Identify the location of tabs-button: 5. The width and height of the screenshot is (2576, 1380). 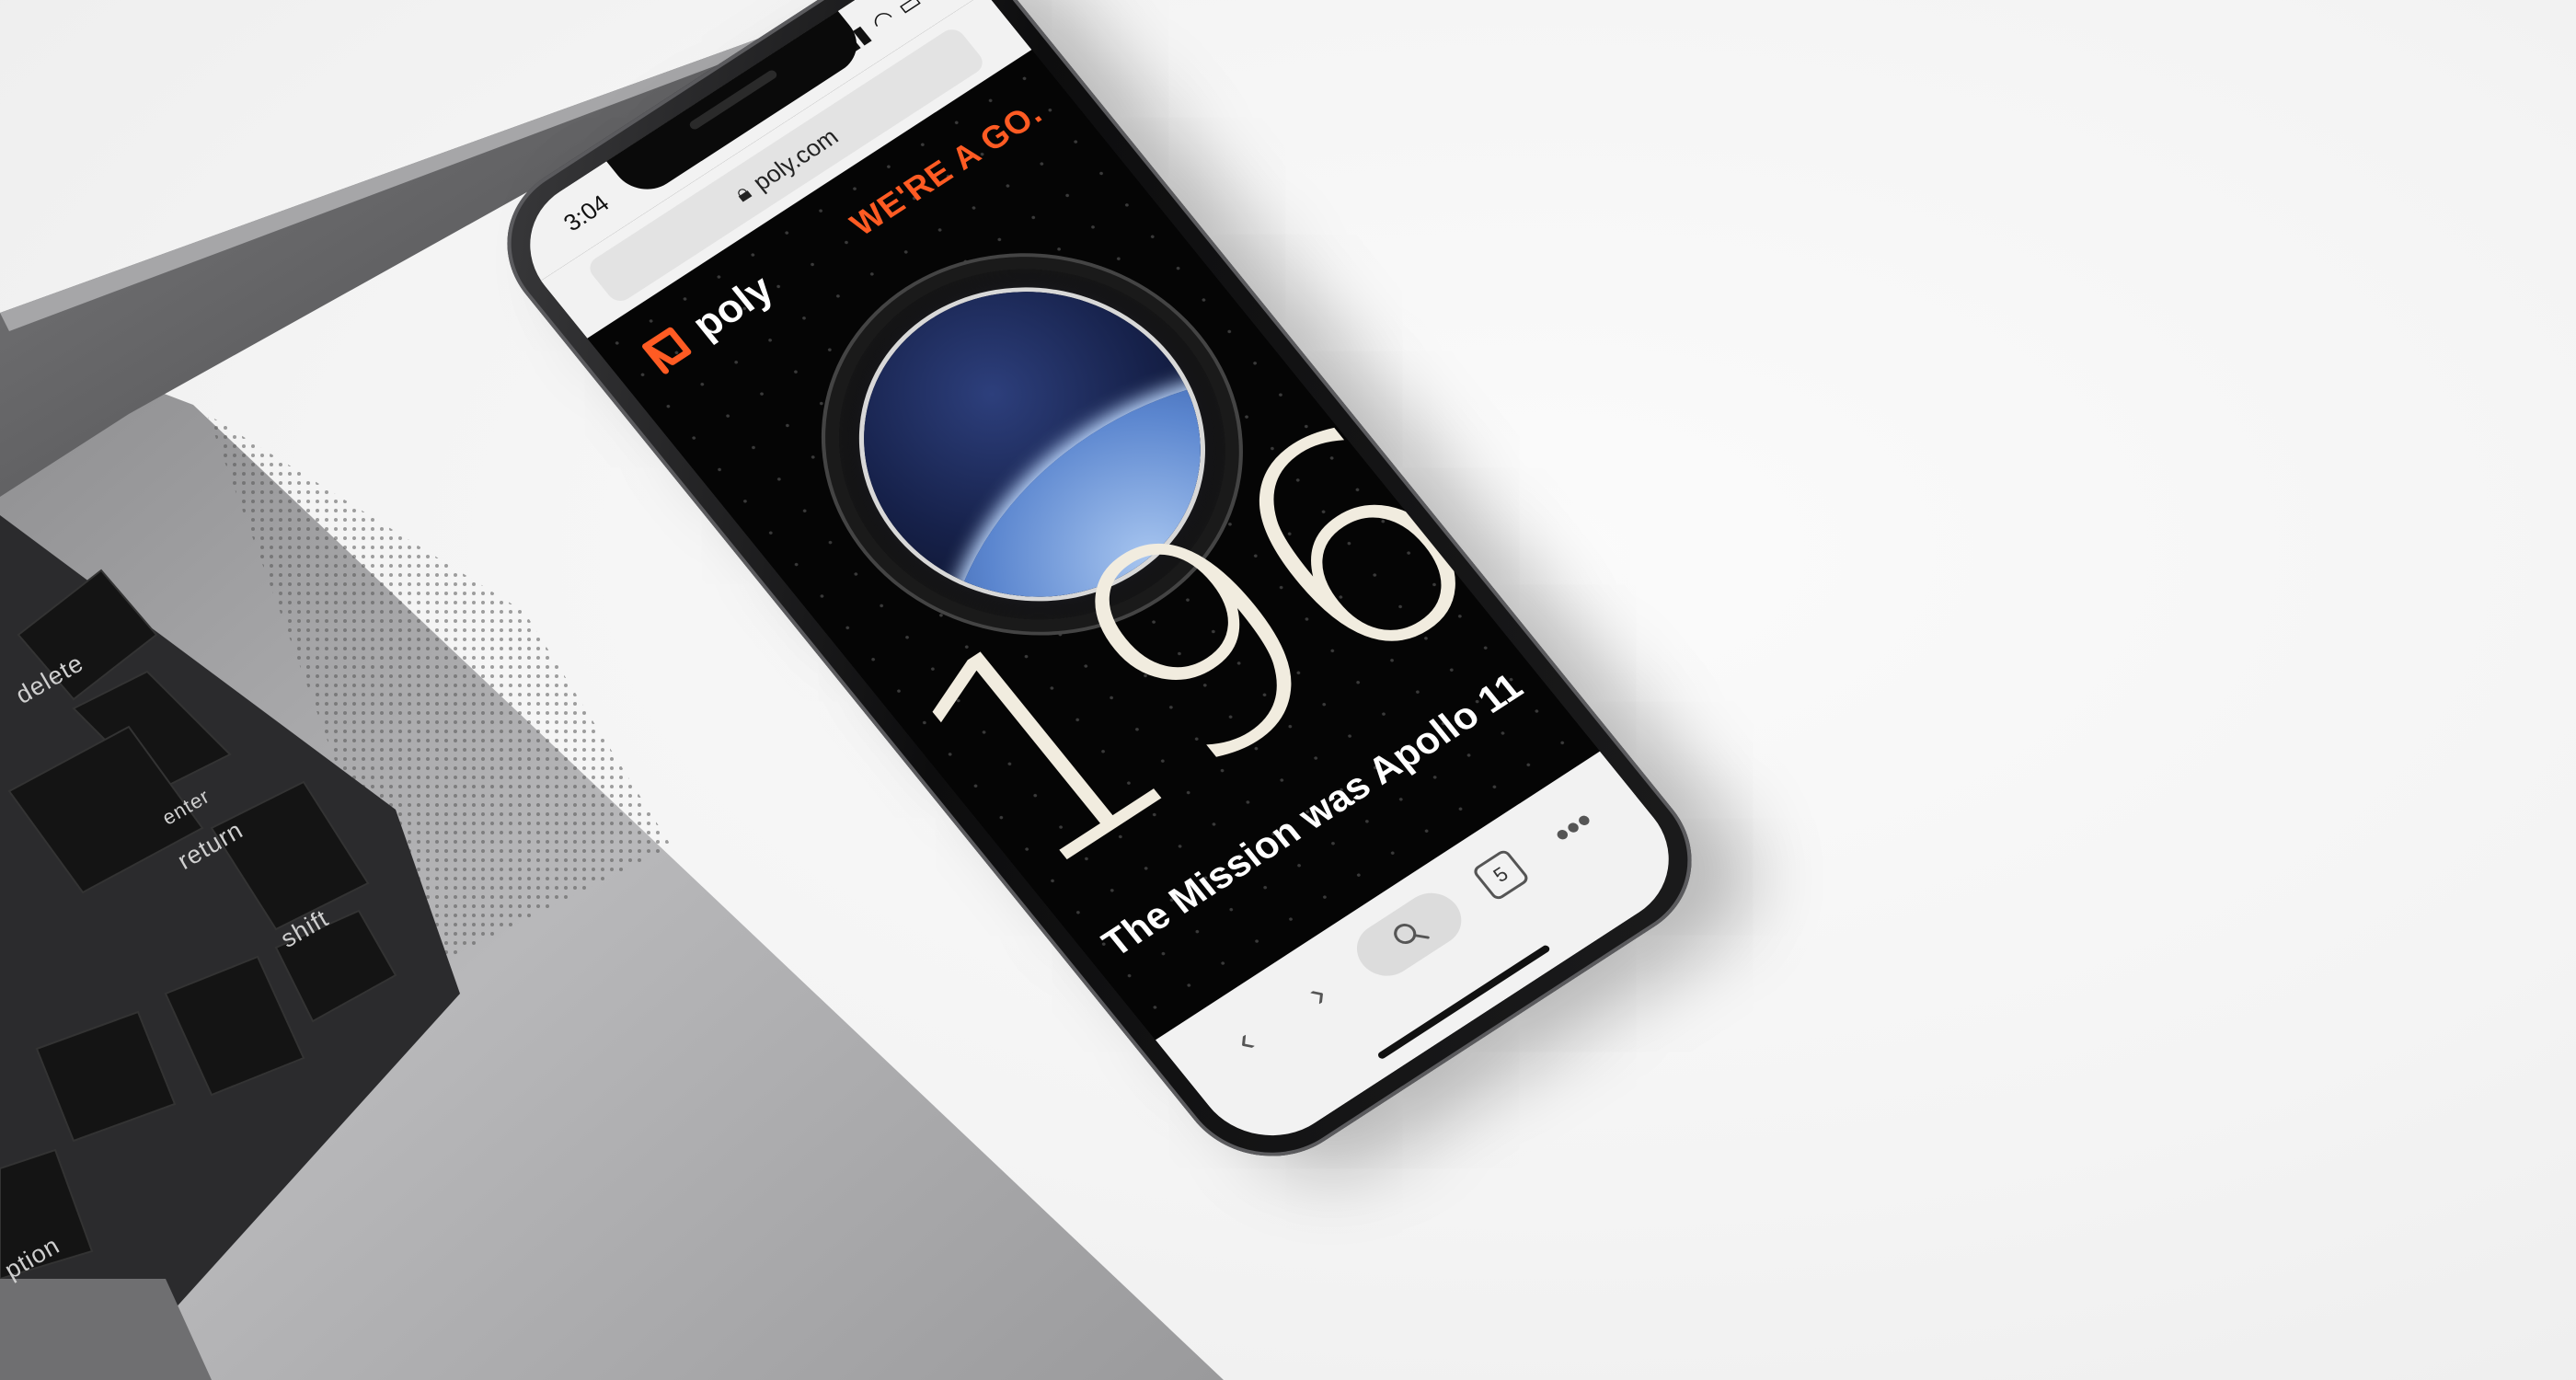
(1501, 874).